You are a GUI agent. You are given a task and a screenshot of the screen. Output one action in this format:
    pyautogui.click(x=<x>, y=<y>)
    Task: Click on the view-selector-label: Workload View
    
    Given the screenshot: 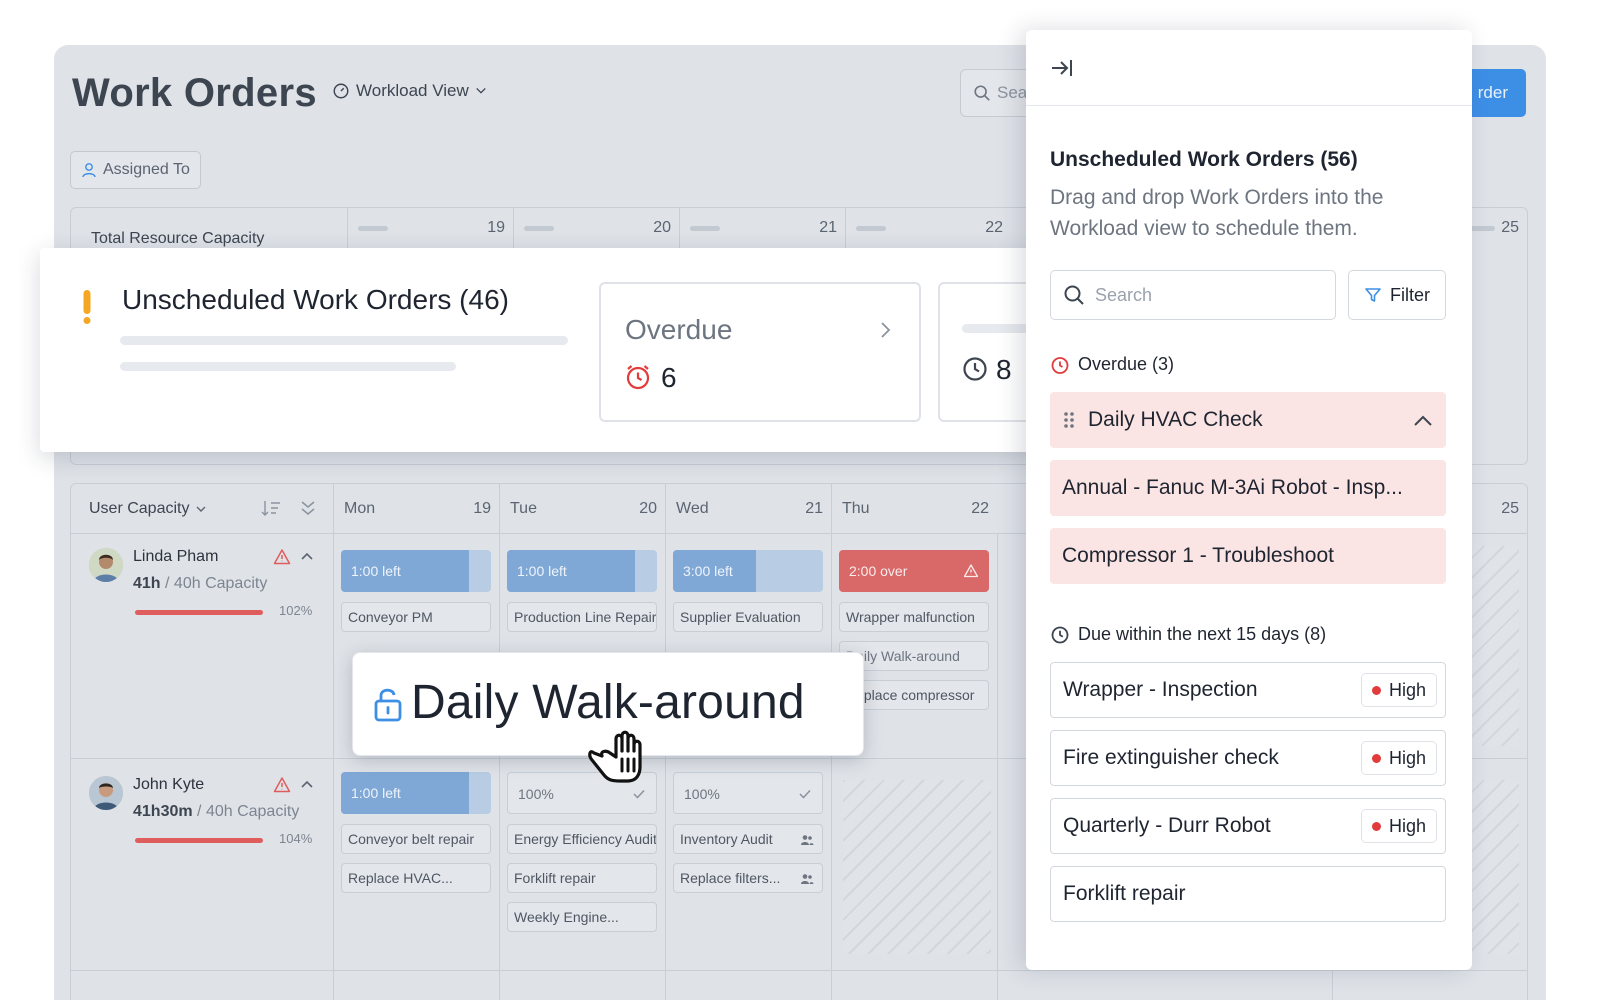 What is the action you would take?
    pyautogui.click(x=412, y=90)
    